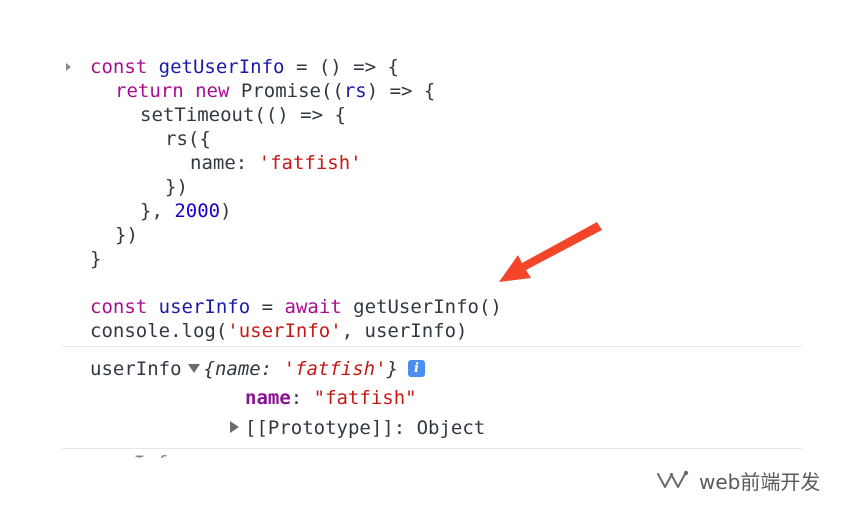  I want to click on red-arrow-icon, so click(550, 252).